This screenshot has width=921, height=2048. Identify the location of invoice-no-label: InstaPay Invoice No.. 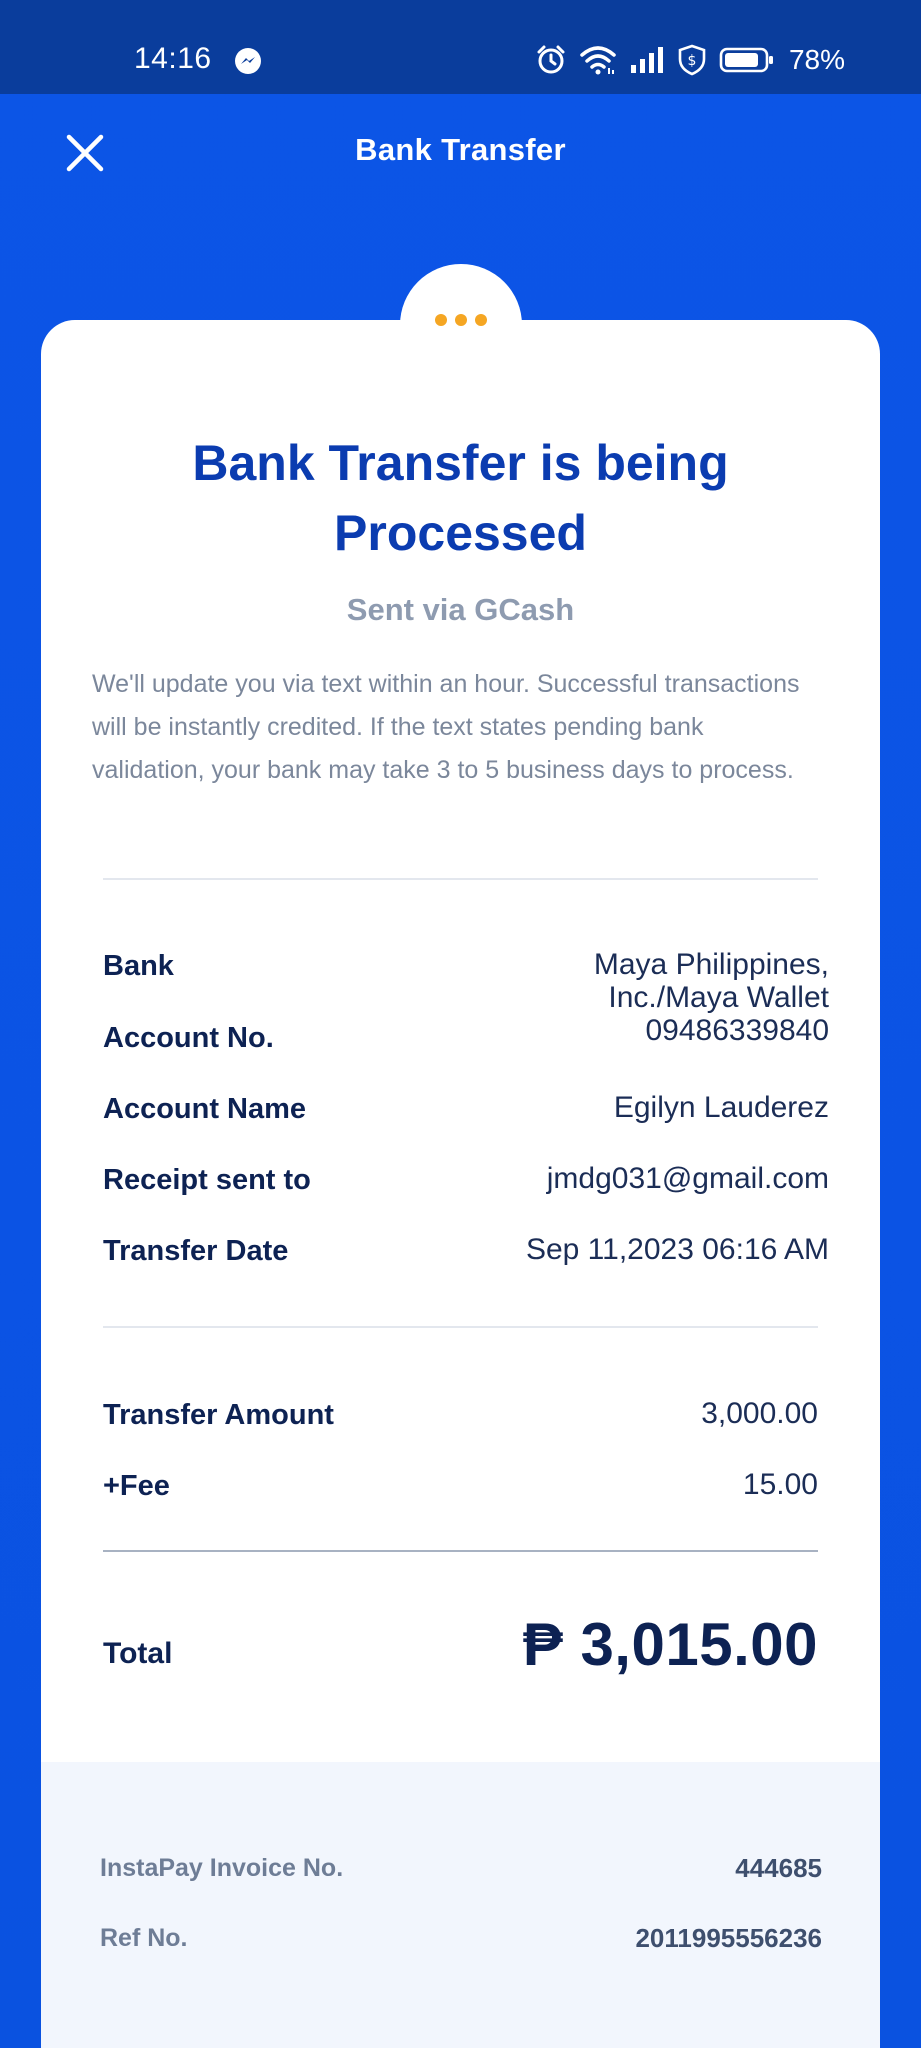
(222, 1868).